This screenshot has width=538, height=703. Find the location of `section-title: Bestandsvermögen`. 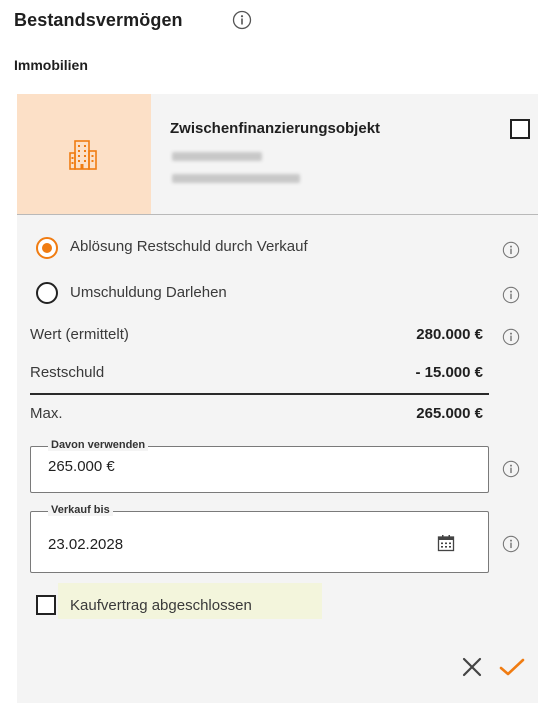

section-title: Bestandsvermögen is located at coordinates (98, 20).